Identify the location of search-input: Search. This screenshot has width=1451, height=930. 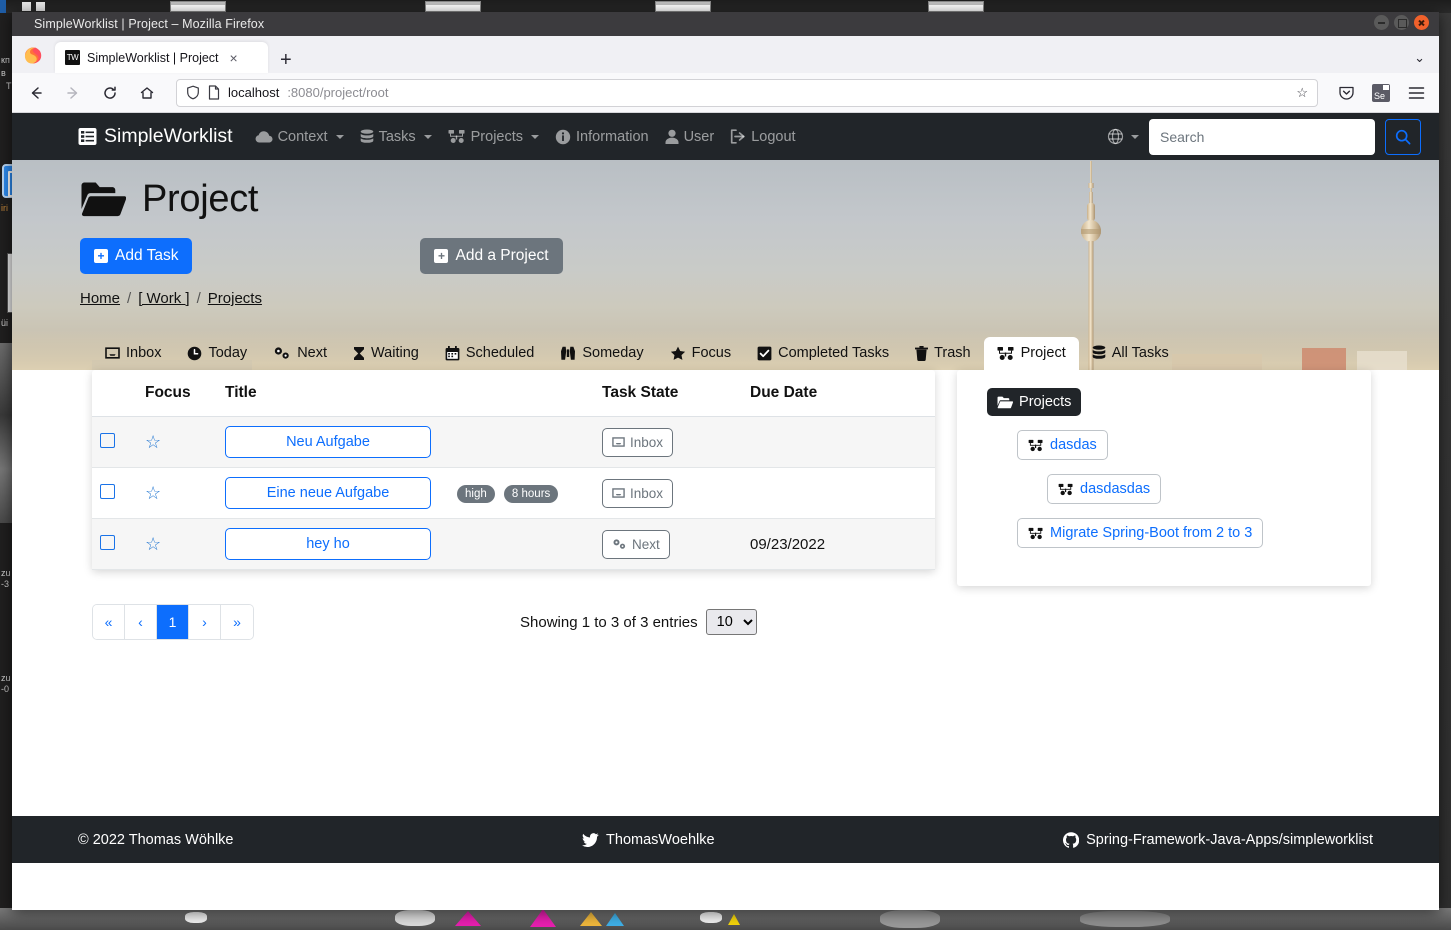
(1262, 136).